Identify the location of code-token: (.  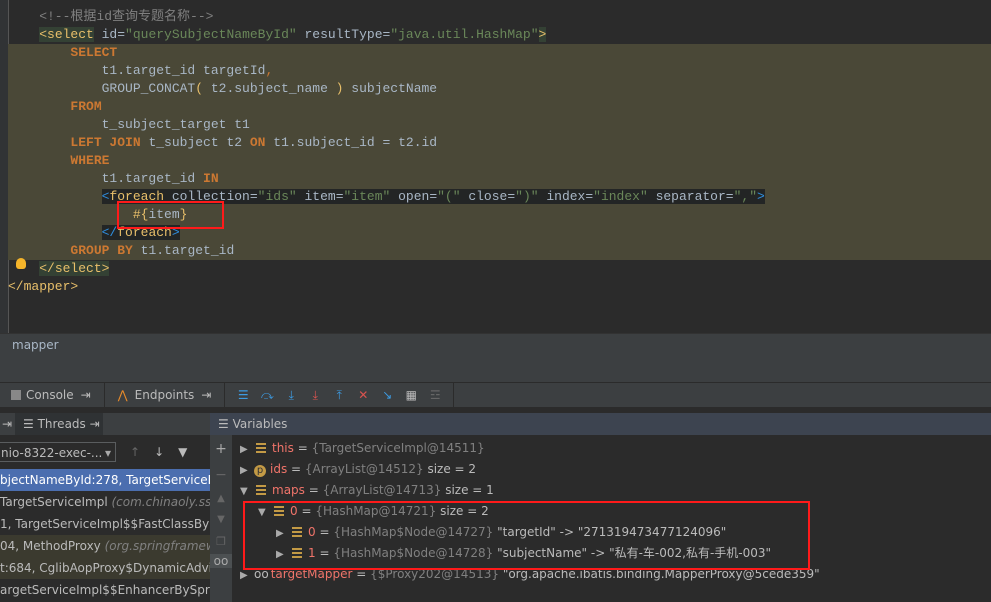
(199, 88).